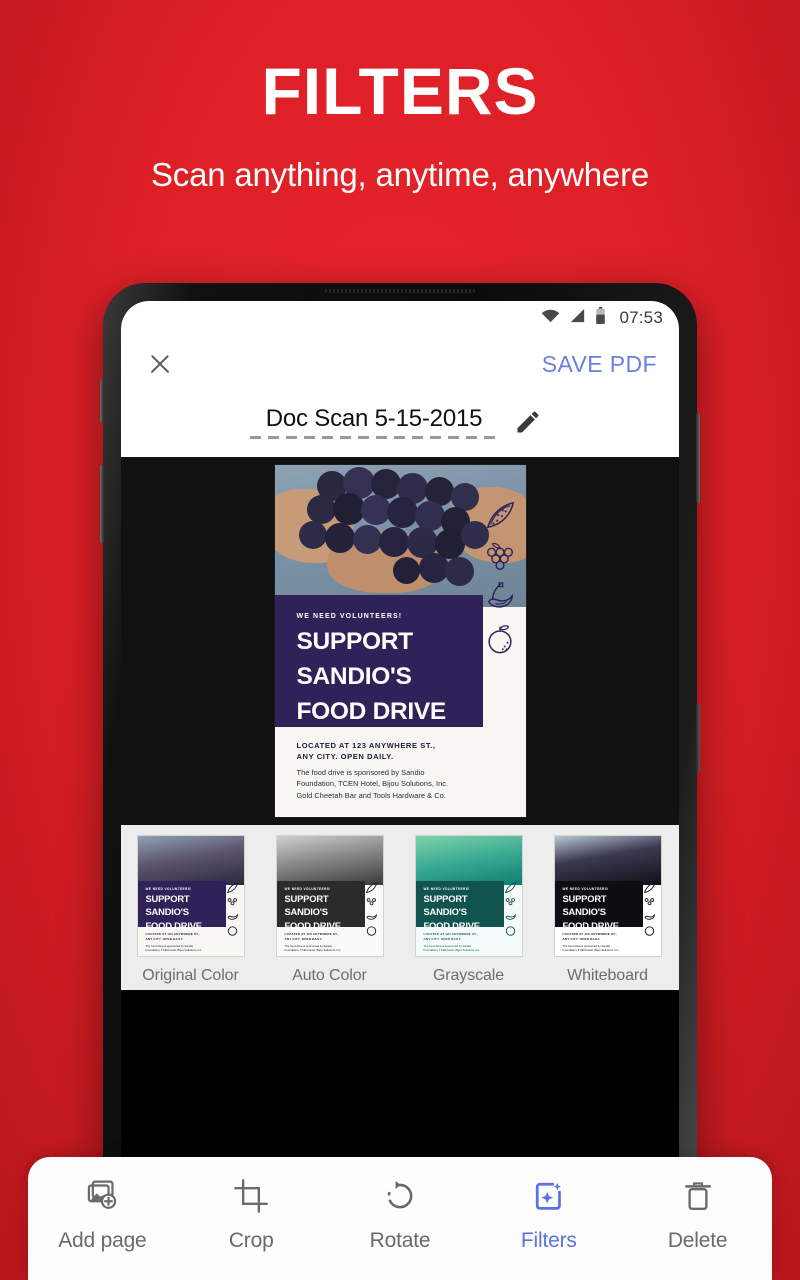  I want to click on status-bar: 07:53, so click(400, 318).